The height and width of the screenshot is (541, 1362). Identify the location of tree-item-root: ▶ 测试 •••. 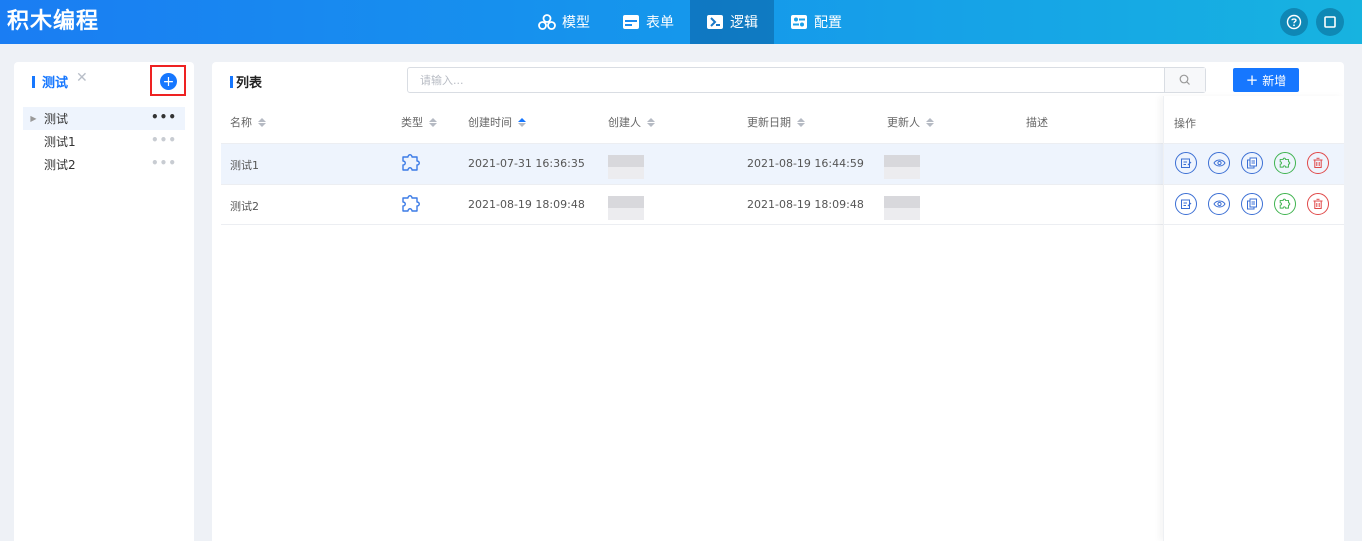
(104, 118).